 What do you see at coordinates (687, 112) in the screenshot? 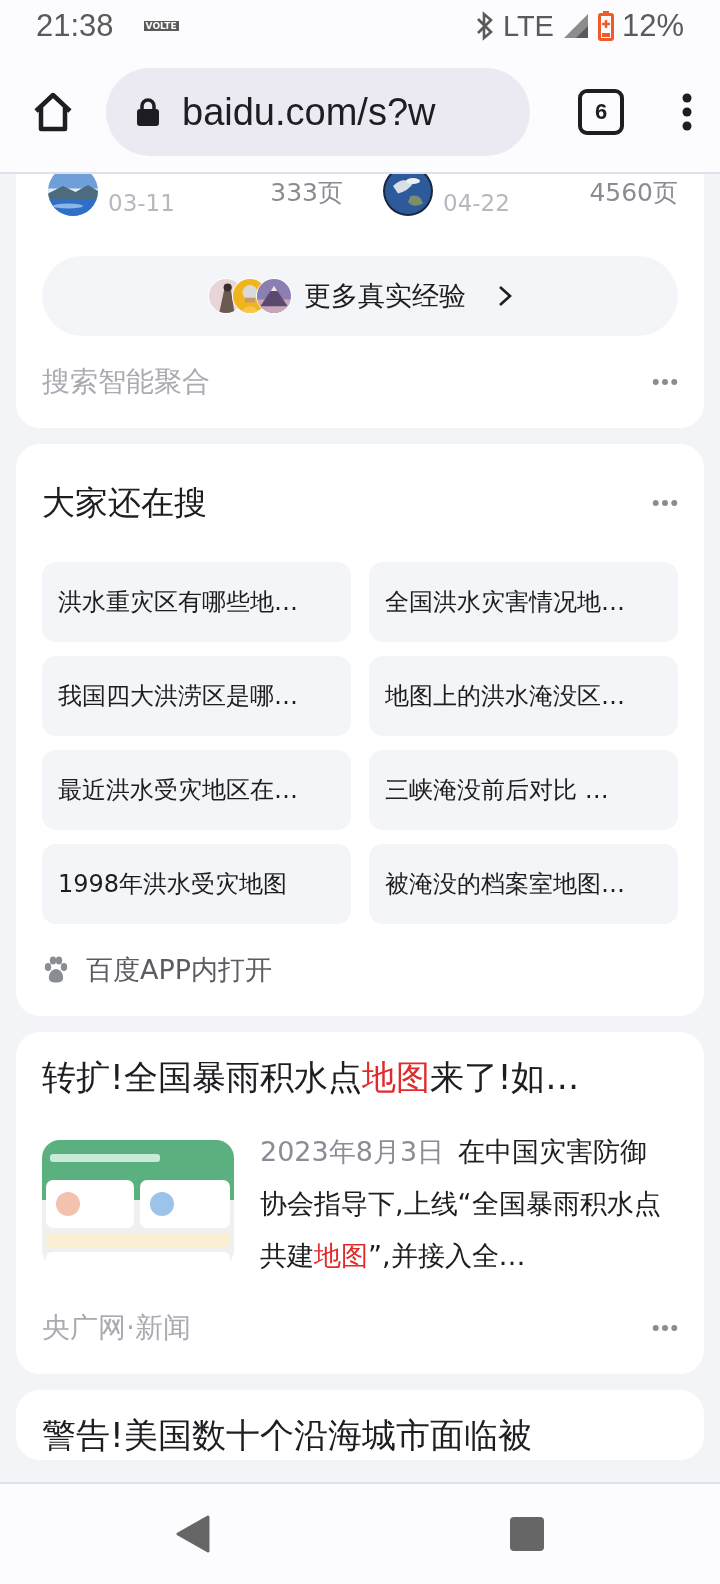
I see `menu-icon` at bounding box center [687, 112].